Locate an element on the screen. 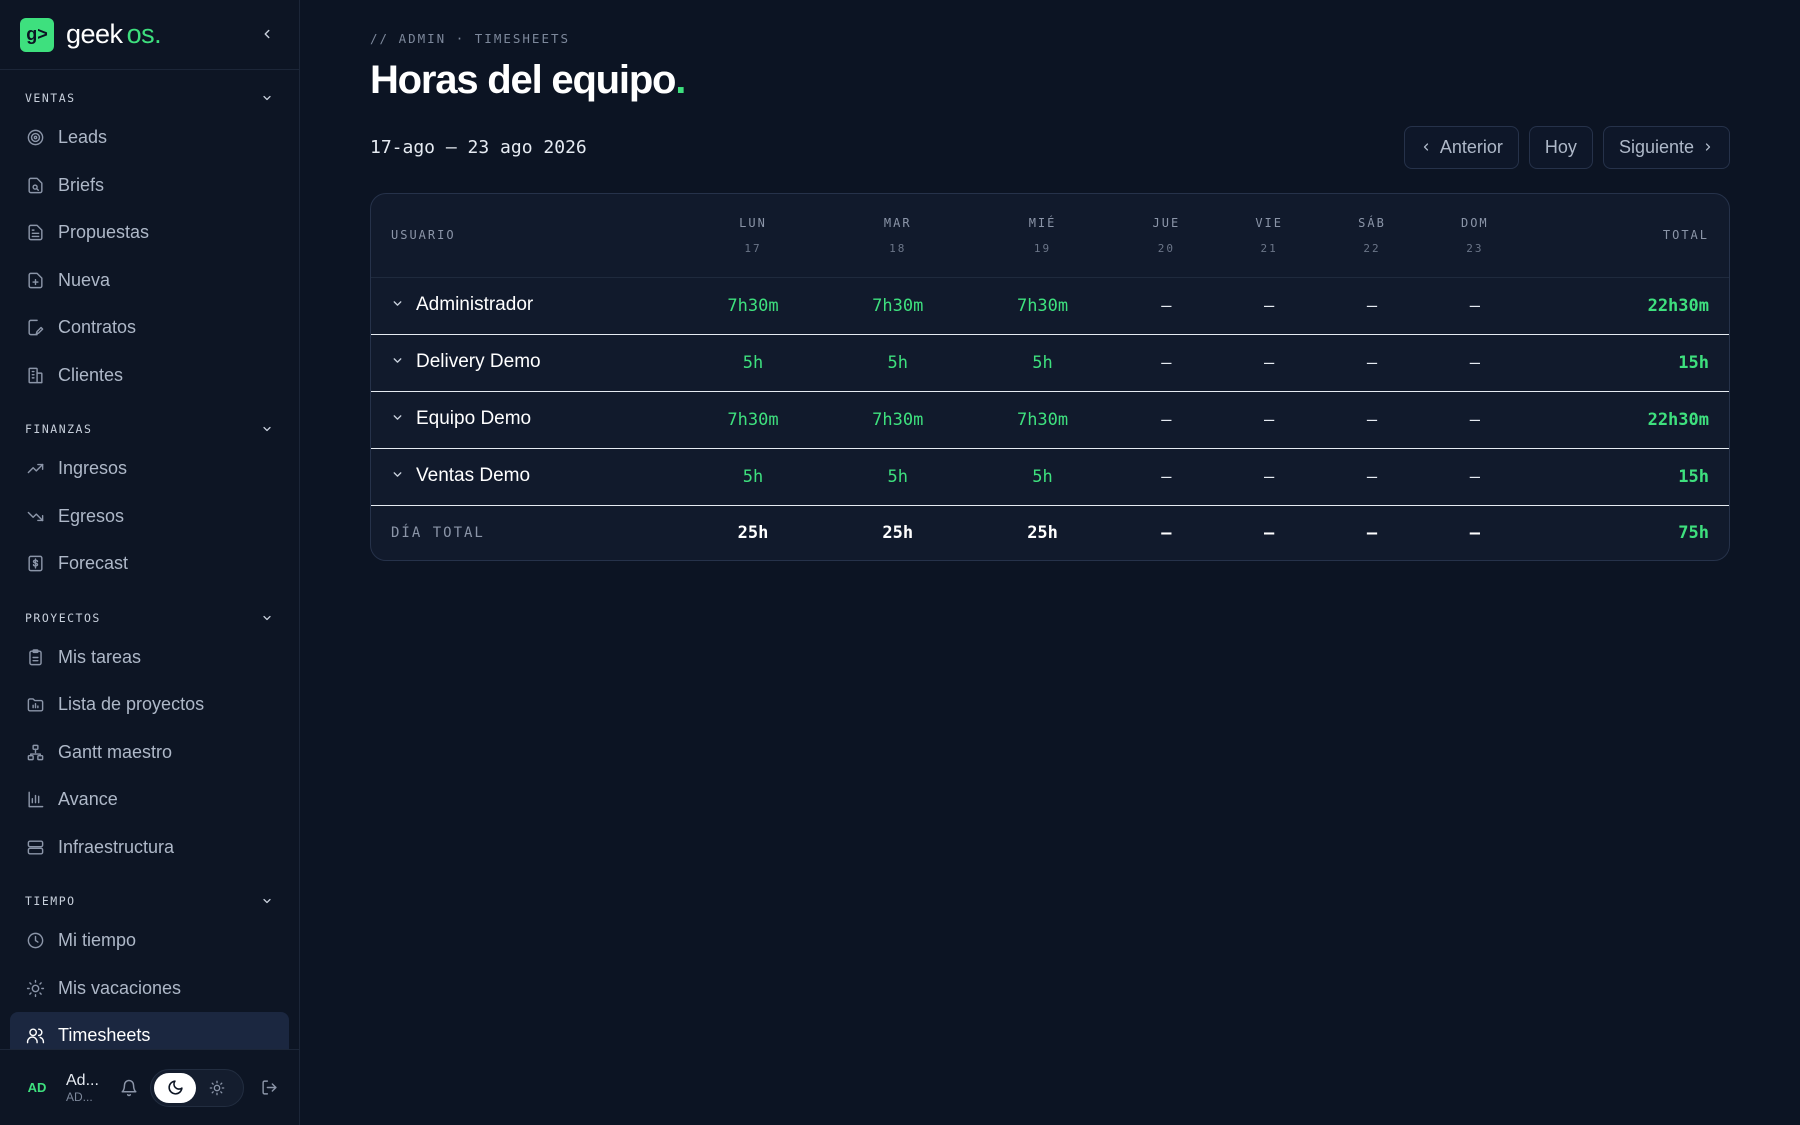  user-cell: Ventas Demo is located at coordinates (526, 476).